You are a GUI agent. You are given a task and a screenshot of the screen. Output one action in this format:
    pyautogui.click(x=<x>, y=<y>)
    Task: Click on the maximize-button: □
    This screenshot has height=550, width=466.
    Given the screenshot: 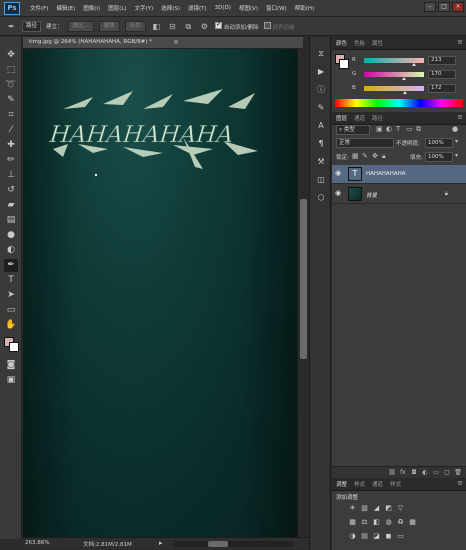 What is the action you would take?
    pyautogui.click(x=444, y=7)
    